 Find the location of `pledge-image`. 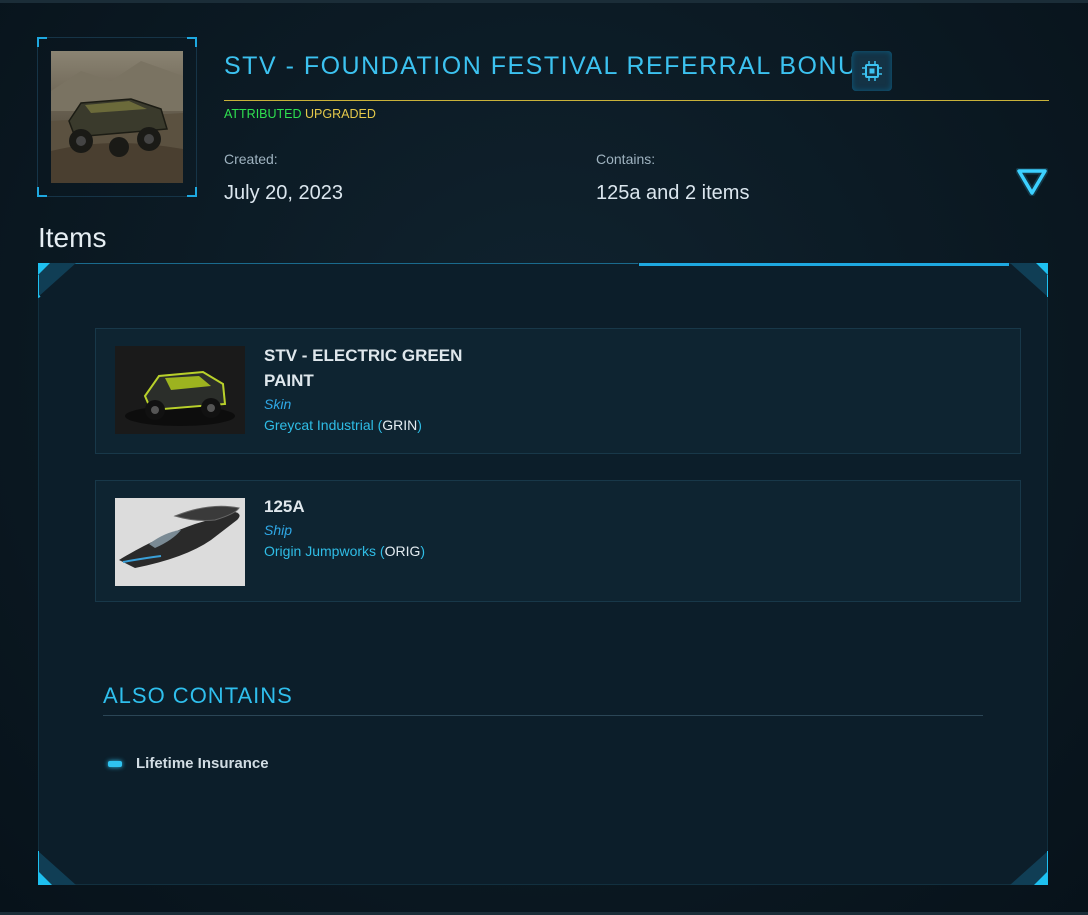

pledge-image is located at coordinates (117, 117).